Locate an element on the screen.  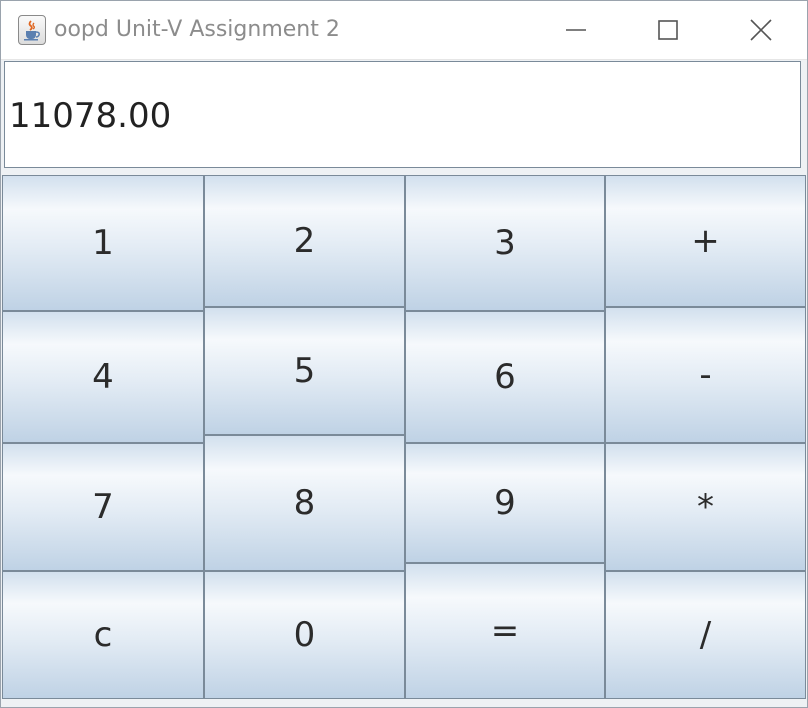
key-7: 7 is located at coordinates (103, 507).